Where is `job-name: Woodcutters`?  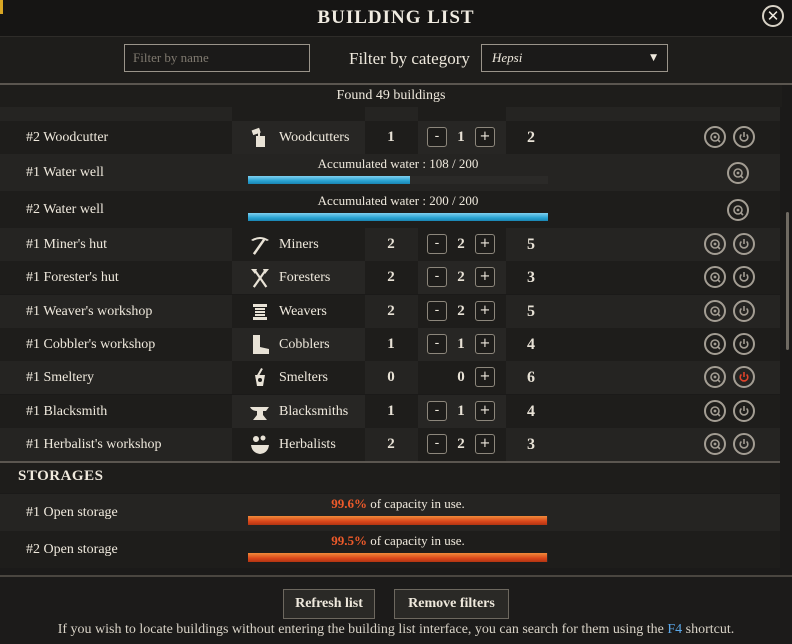
job-name: Woodcutters is located at coordinates (314, 137).